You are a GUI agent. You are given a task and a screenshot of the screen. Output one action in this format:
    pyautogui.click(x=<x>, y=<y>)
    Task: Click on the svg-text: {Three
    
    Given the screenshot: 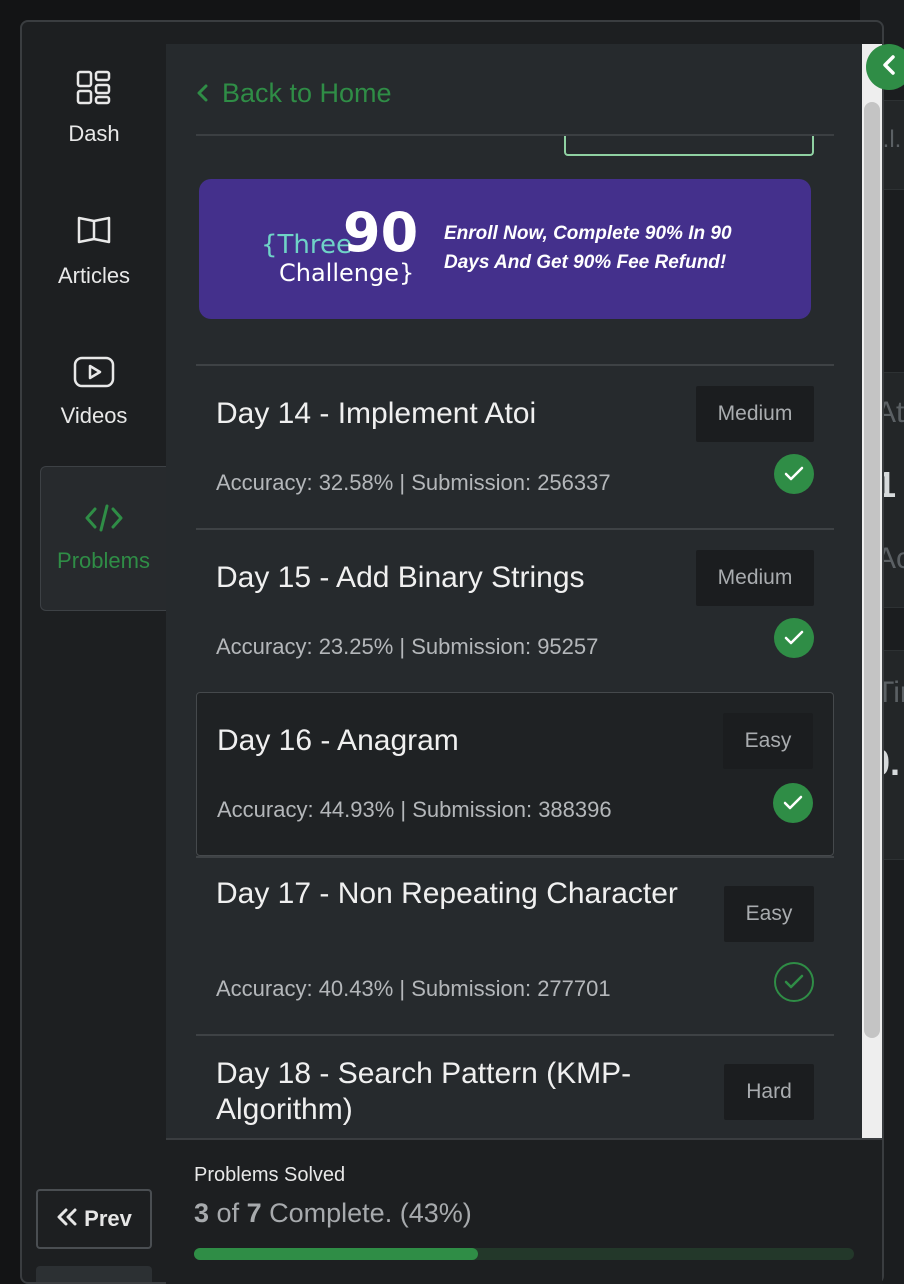 What is the action you would take?
    pyautogui.click(x=306, y=245)
    